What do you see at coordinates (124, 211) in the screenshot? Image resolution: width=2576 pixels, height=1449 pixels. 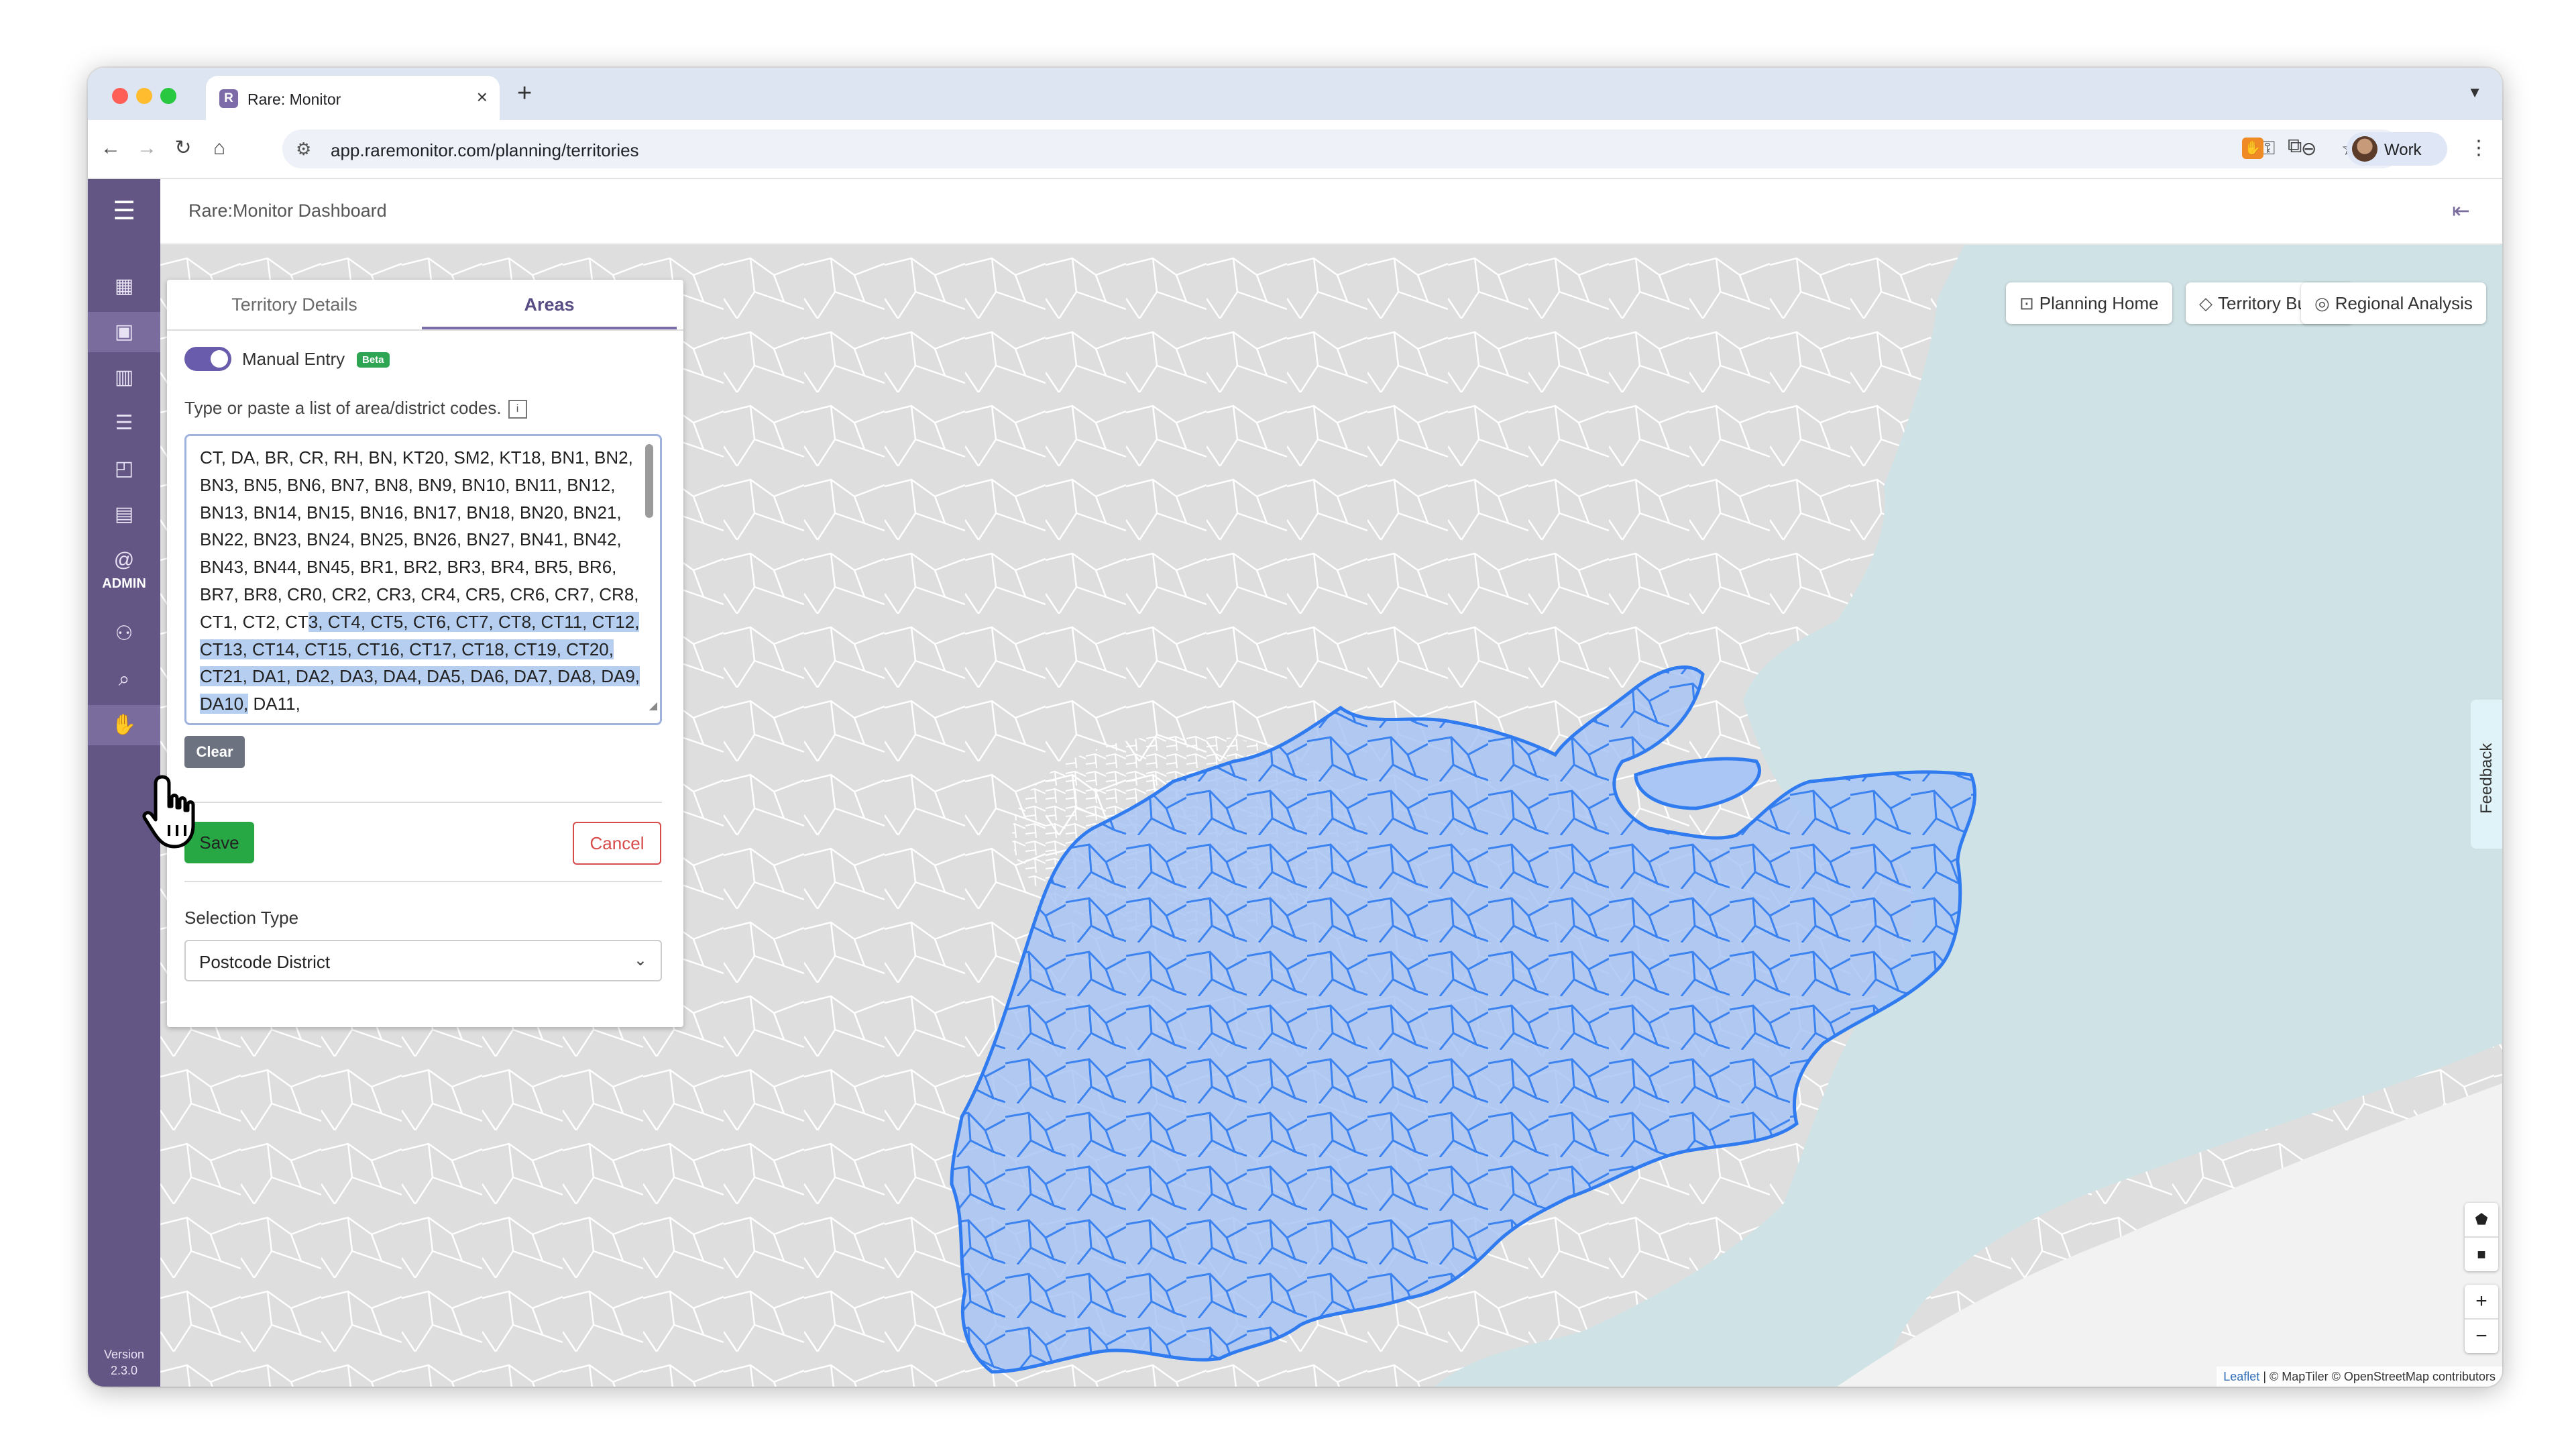 I see `hamburger-menu-icon: ☰` at bounding box center [124, 211].